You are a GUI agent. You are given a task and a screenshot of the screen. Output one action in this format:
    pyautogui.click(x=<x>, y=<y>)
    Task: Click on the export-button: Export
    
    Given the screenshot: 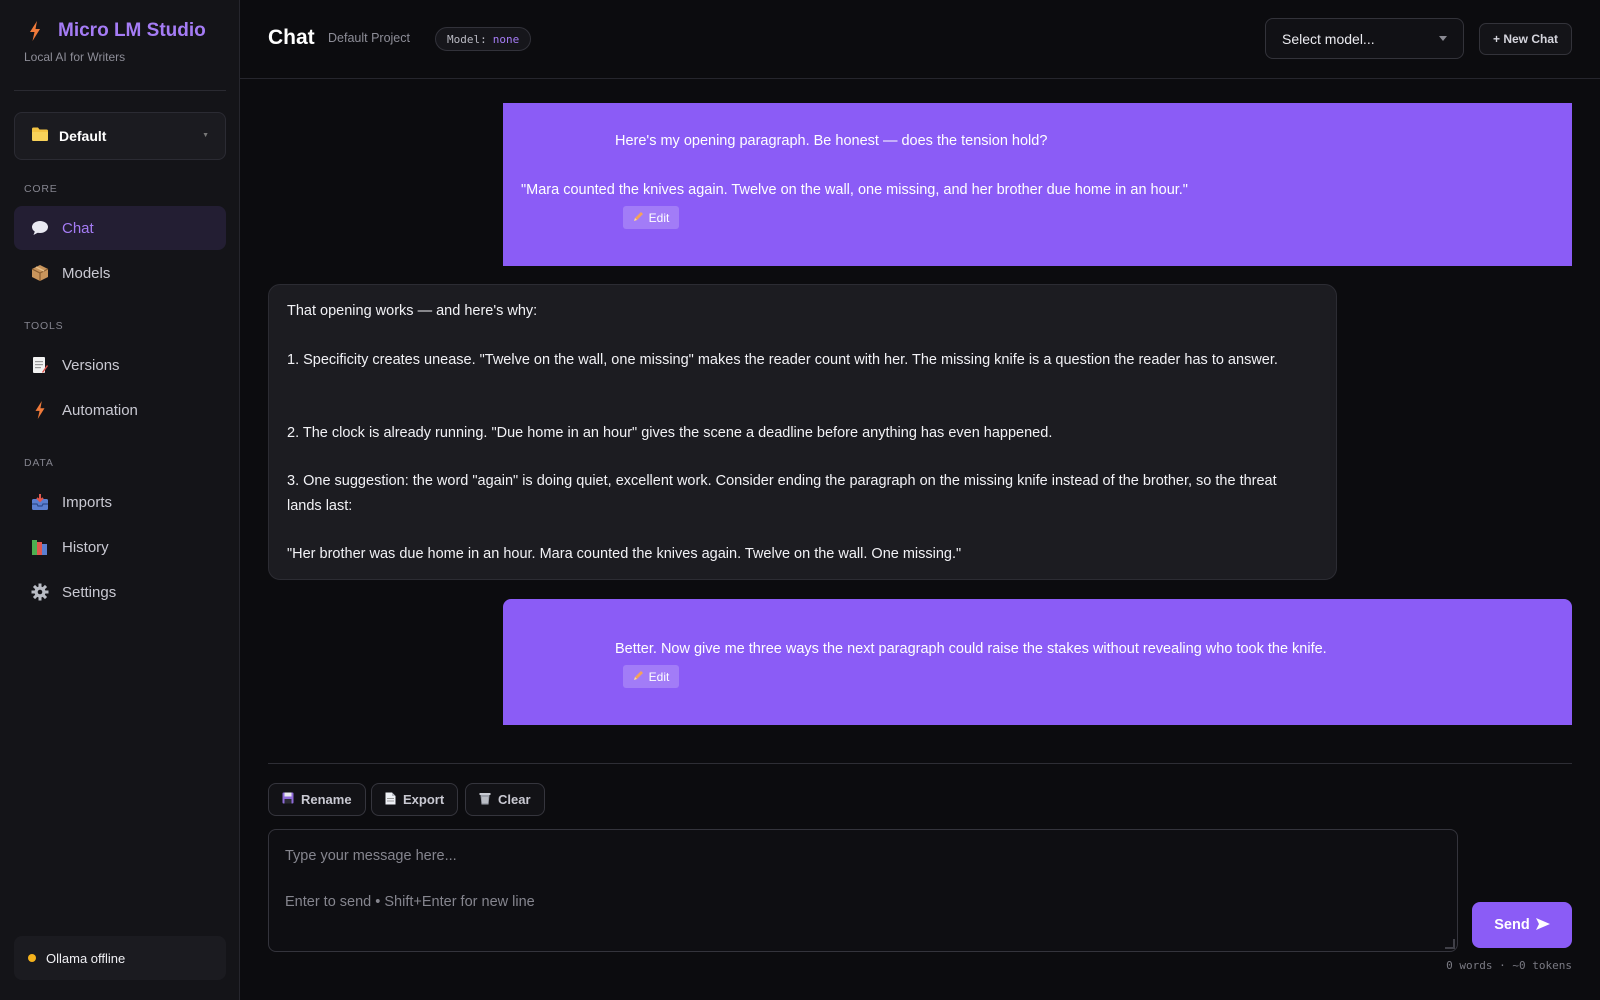 What is the action you would take?
    pyautogui.click(x=415, y=799)
    